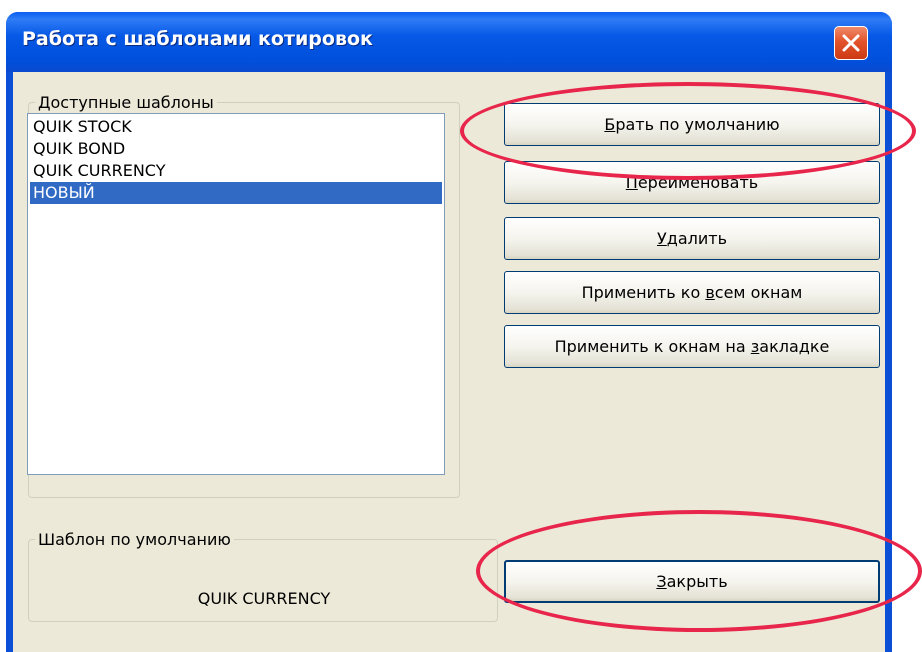 The height and width of the screenshot is (652, 922). I want to click on apply-to-all-windows-button: Применить ко всем окнам, so click(692, 292).